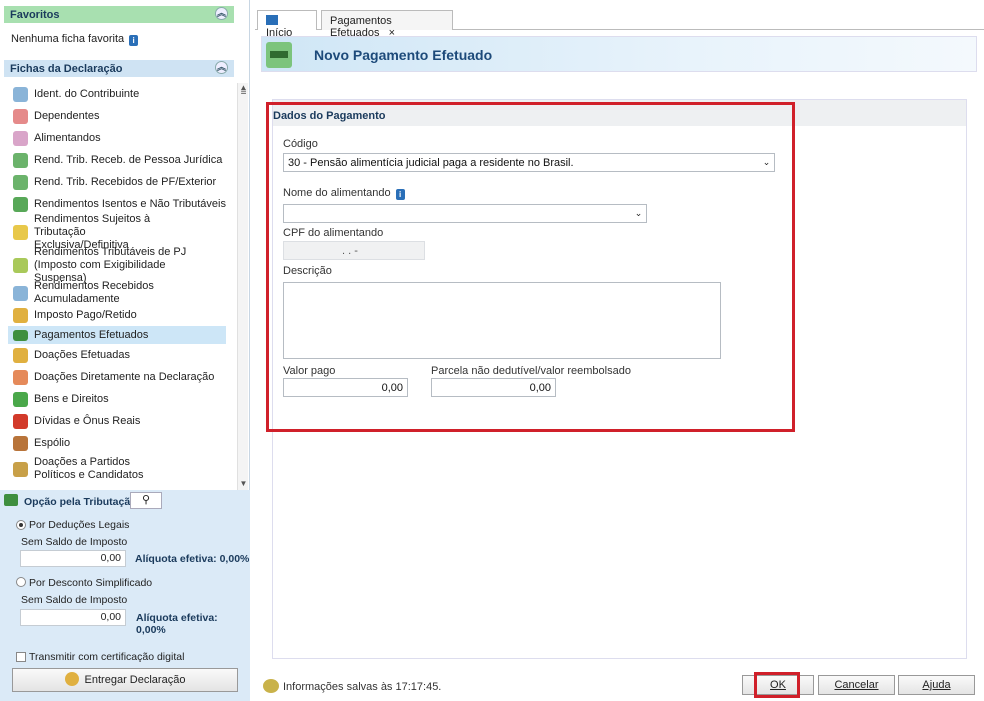 The width and height of the screenshot is (984, 701). Describe the element at coordinates (71, 679) in the screenshot. I see `globe-icon` at that location.